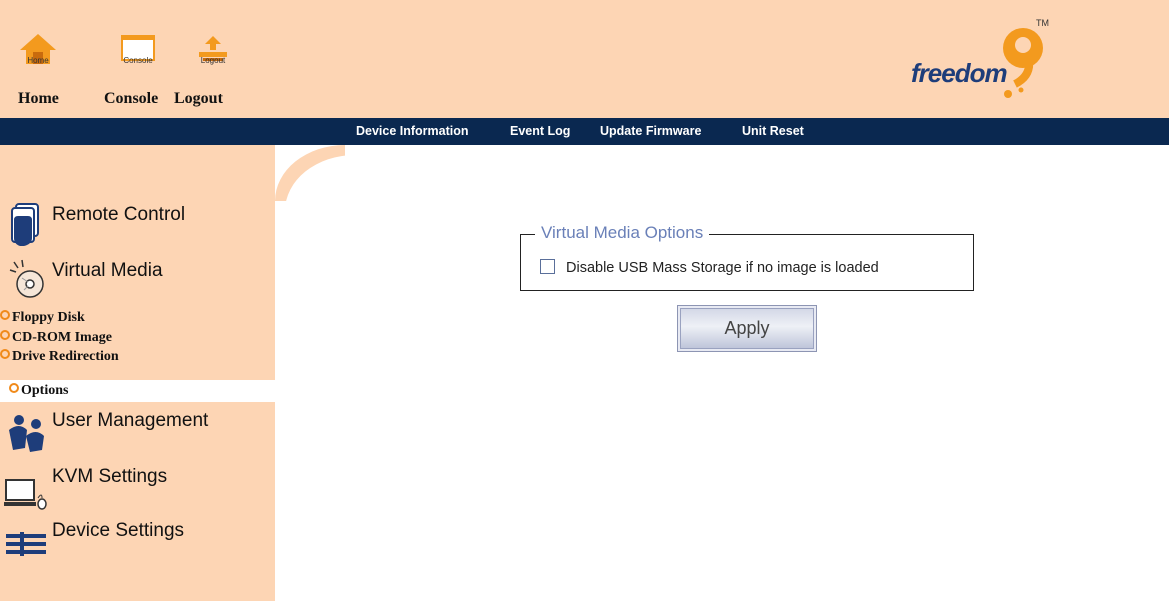 The height and width of the screenshot is (601, 1169). Describe the element at coordinates (547, 266) in the screenshot. I see `disable-usb-checkbox` at that location.